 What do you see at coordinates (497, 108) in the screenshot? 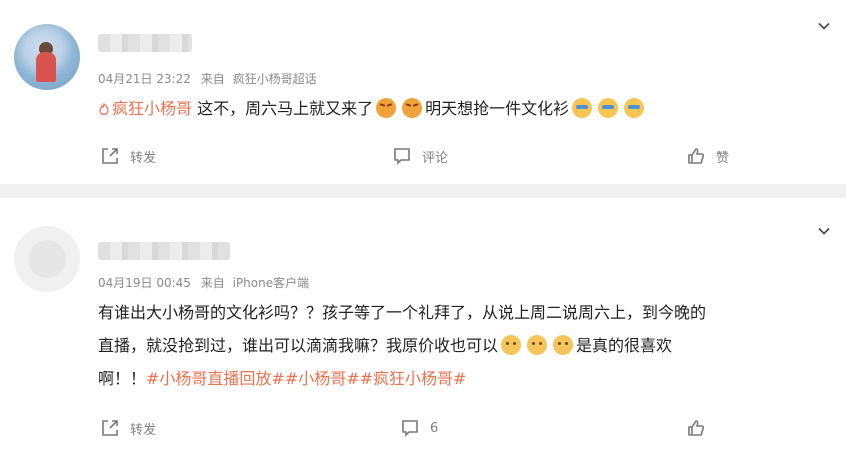
I see `post-text: 明天想抢一件文化衫` at bounding box center [497, 108].